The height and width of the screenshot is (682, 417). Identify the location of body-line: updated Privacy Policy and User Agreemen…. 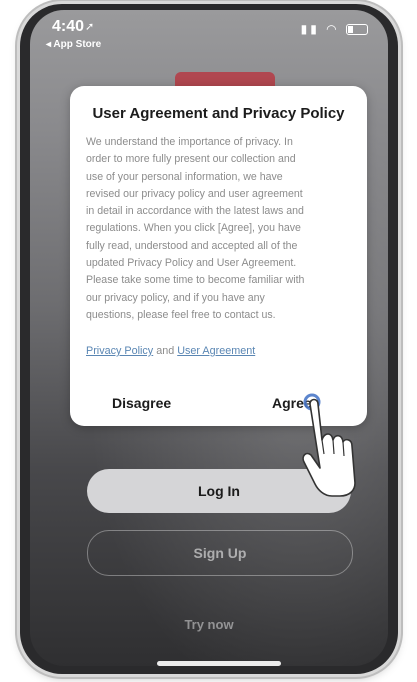
(191, 263).